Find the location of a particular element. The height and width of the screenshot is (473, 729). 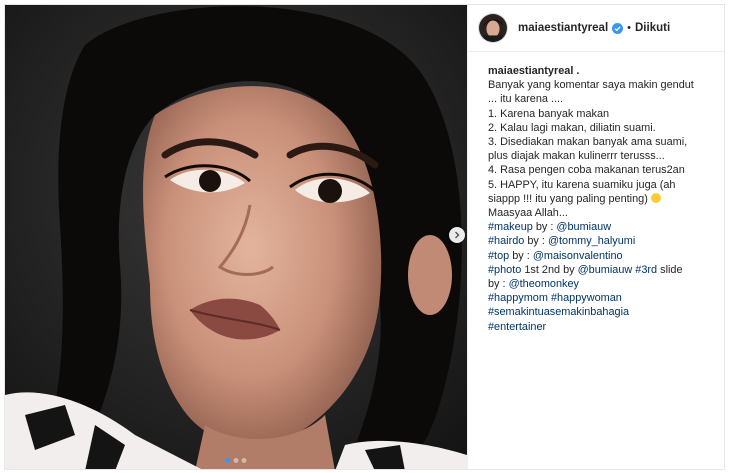

hashtag-line: #semakintuasemakinbahagia is located at coordinates (600, 312).